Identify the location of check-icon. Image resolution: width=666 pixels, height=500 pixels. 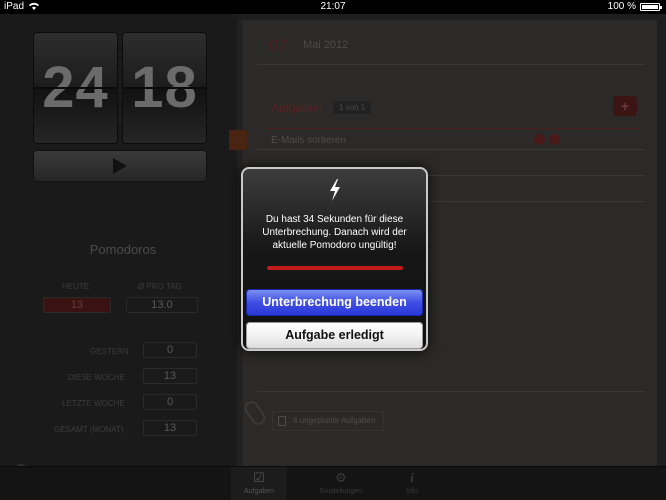
(539, 139).